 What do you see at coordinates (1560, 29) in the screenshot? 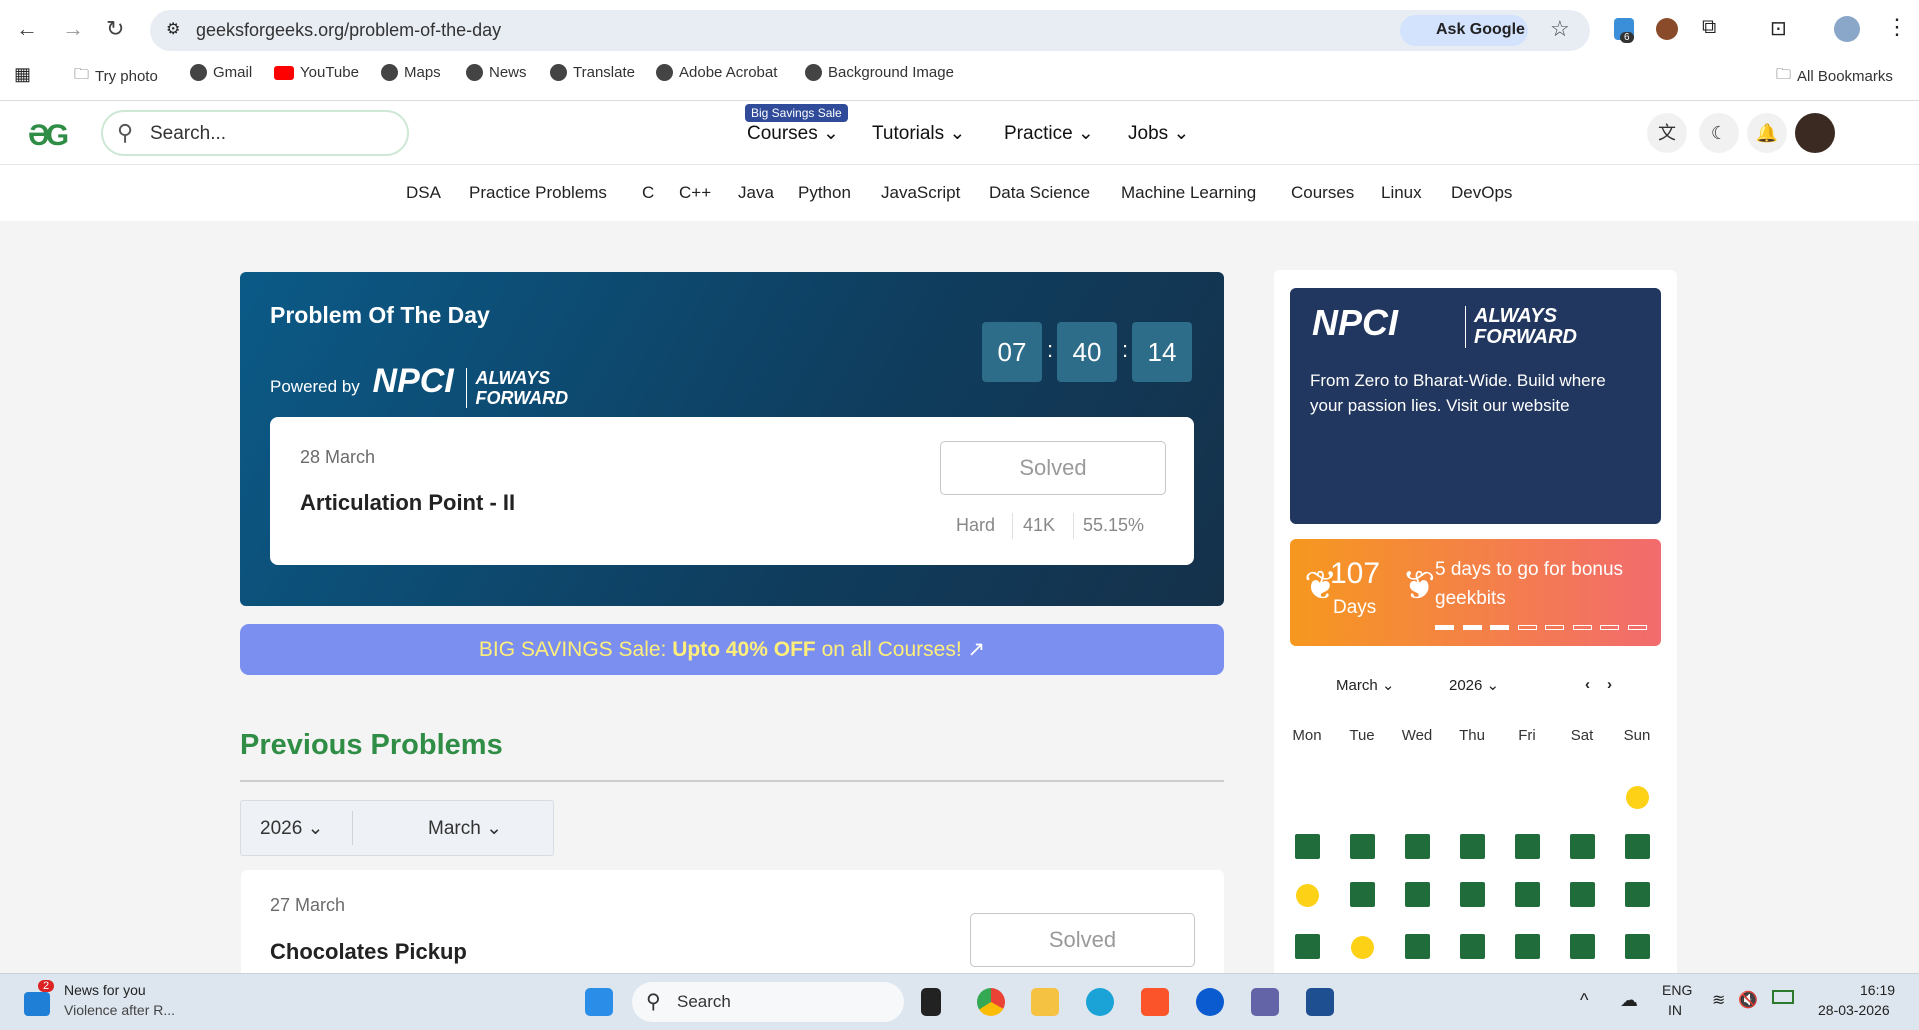
I see `bookmark-star-icon: ☆` at bounding box center [1560, 29].